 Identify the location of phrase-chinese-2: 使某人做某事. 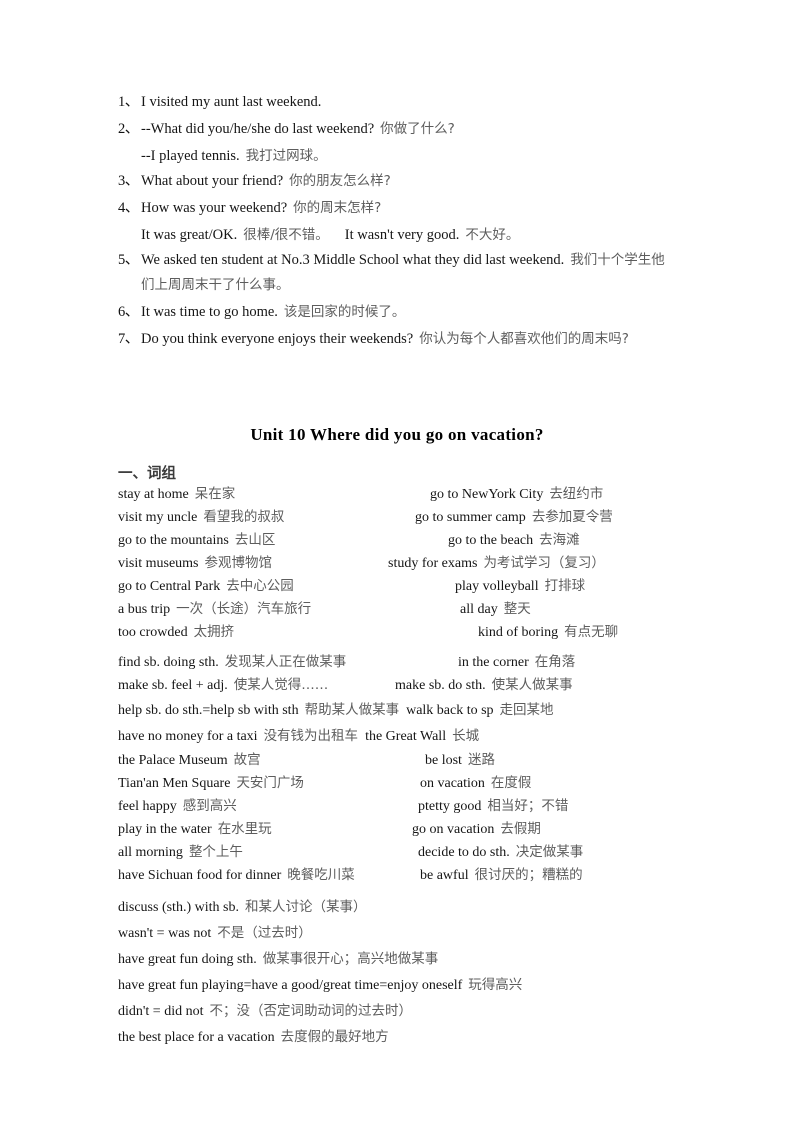
(532, 685).